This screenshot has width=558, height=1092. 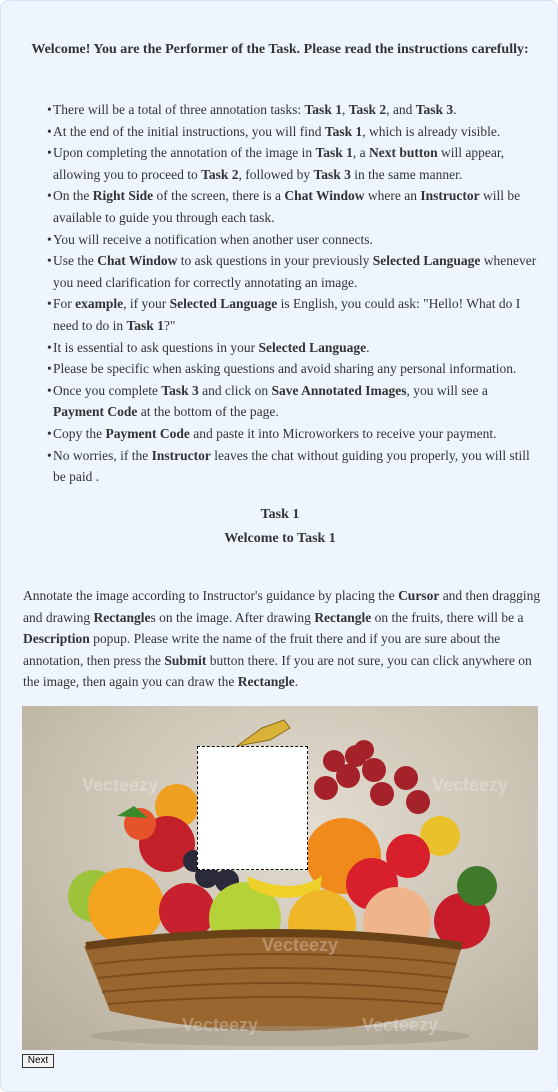 I want to click on task-header: Task 1 Welcome to Task 1, so click(x=280, y=527).